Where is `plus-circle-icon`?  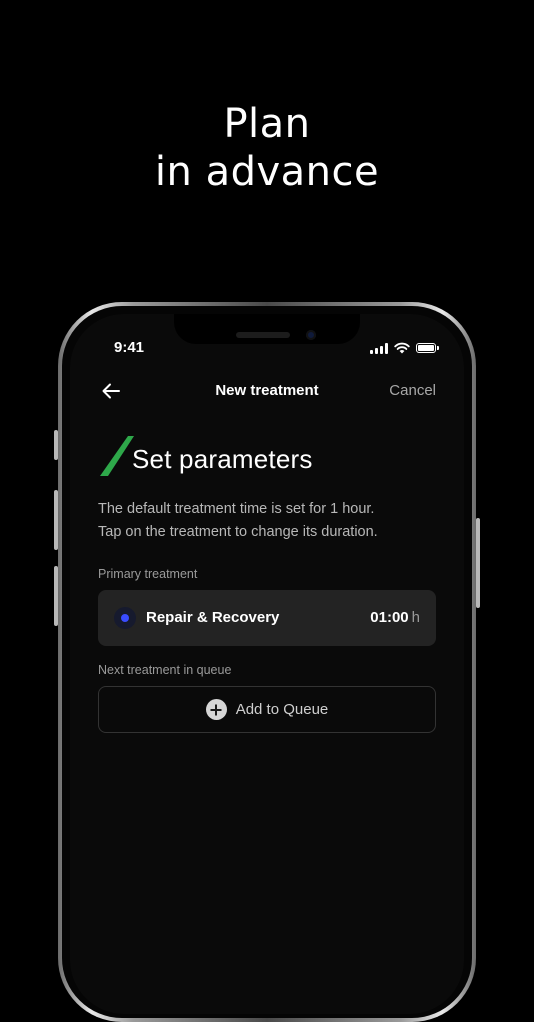
plus-circle-icon is located at coordinates (216, 709).